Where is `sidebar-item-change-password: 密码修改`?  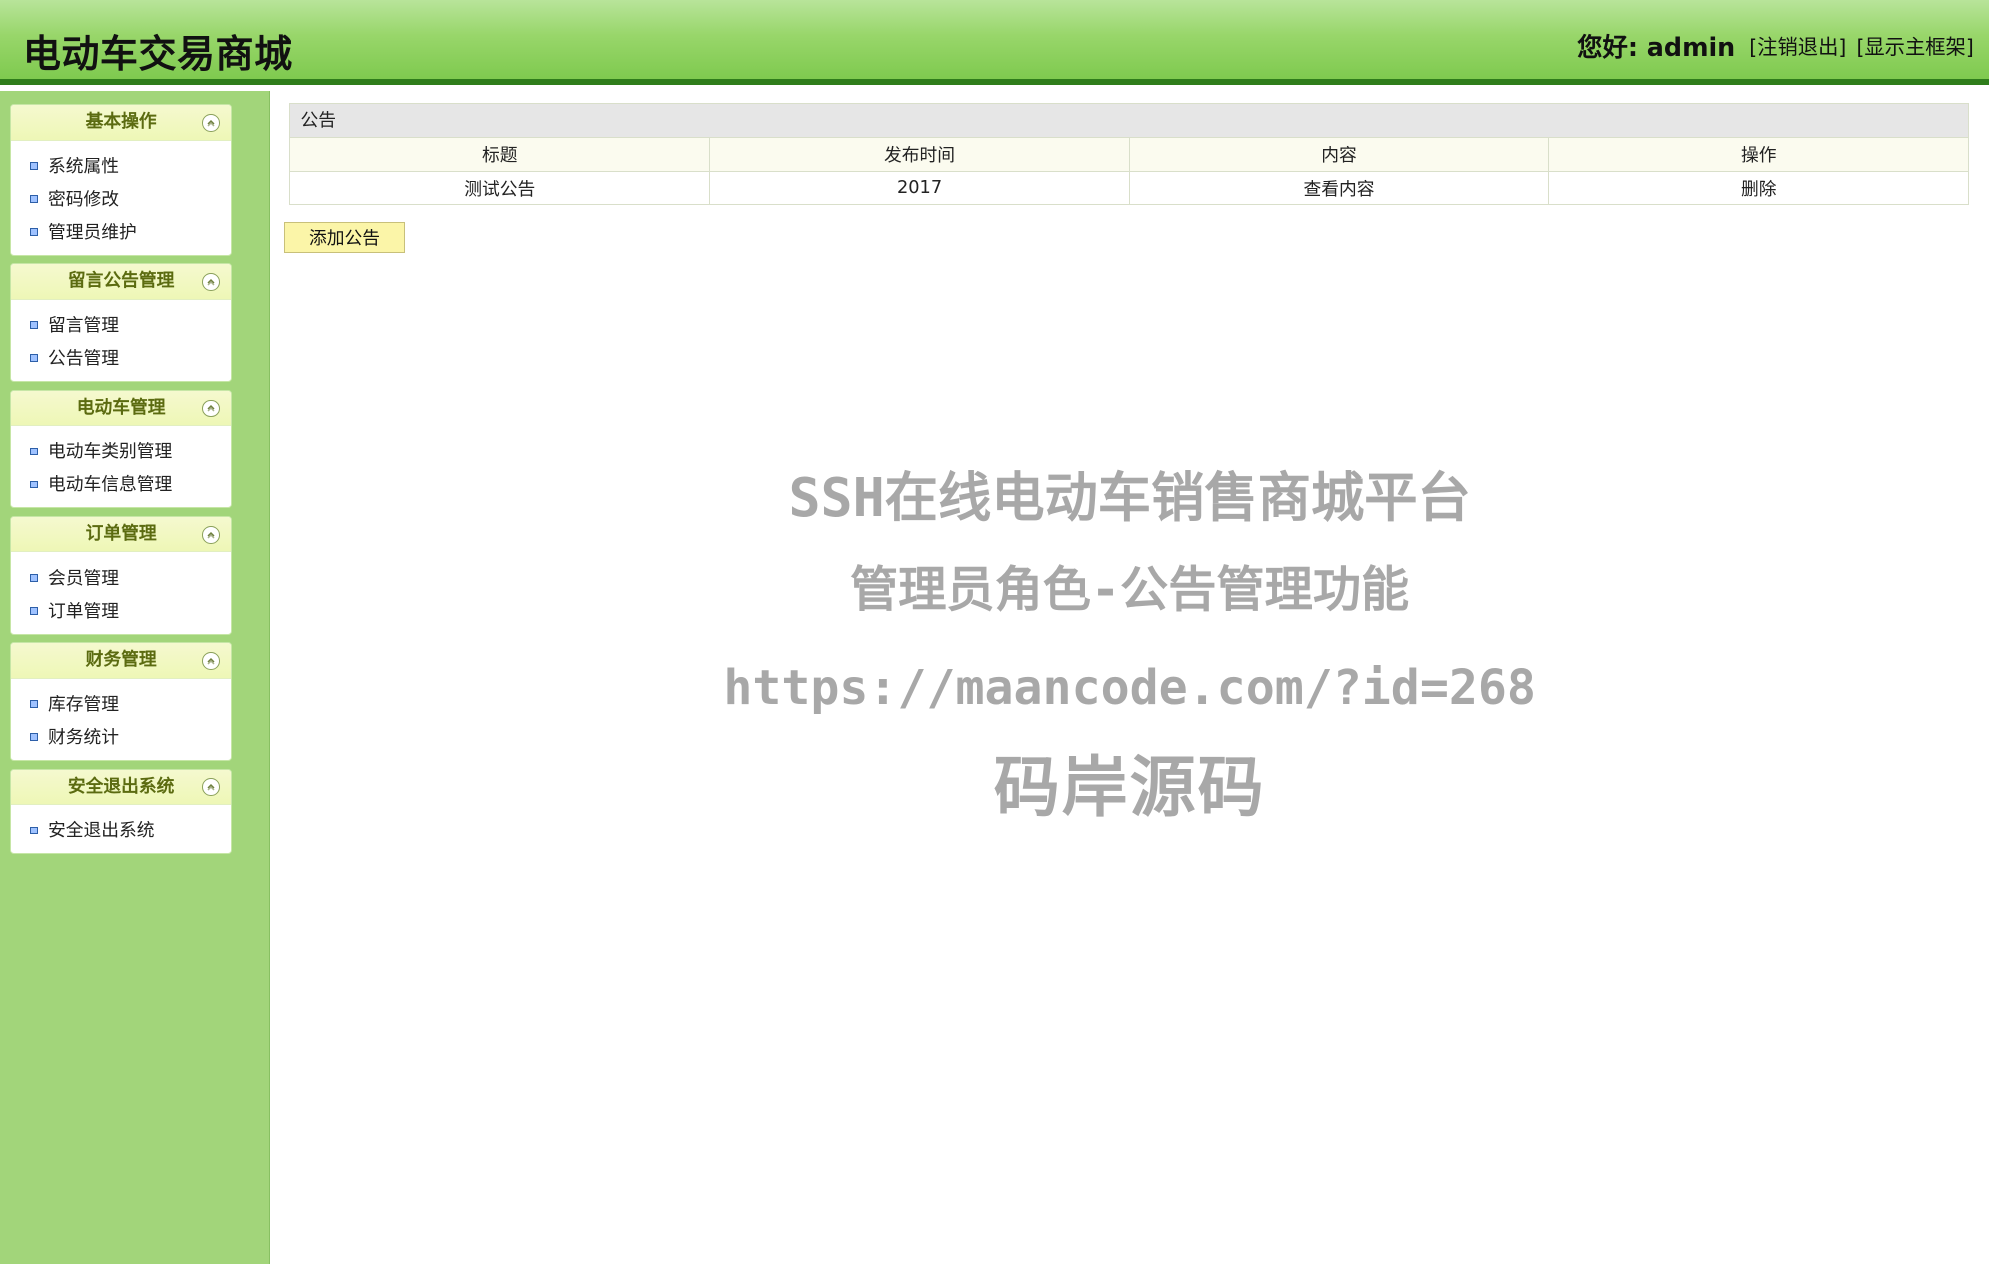
sidebar-item-change-password: 密码修改 is located at coordinates (121, 200).